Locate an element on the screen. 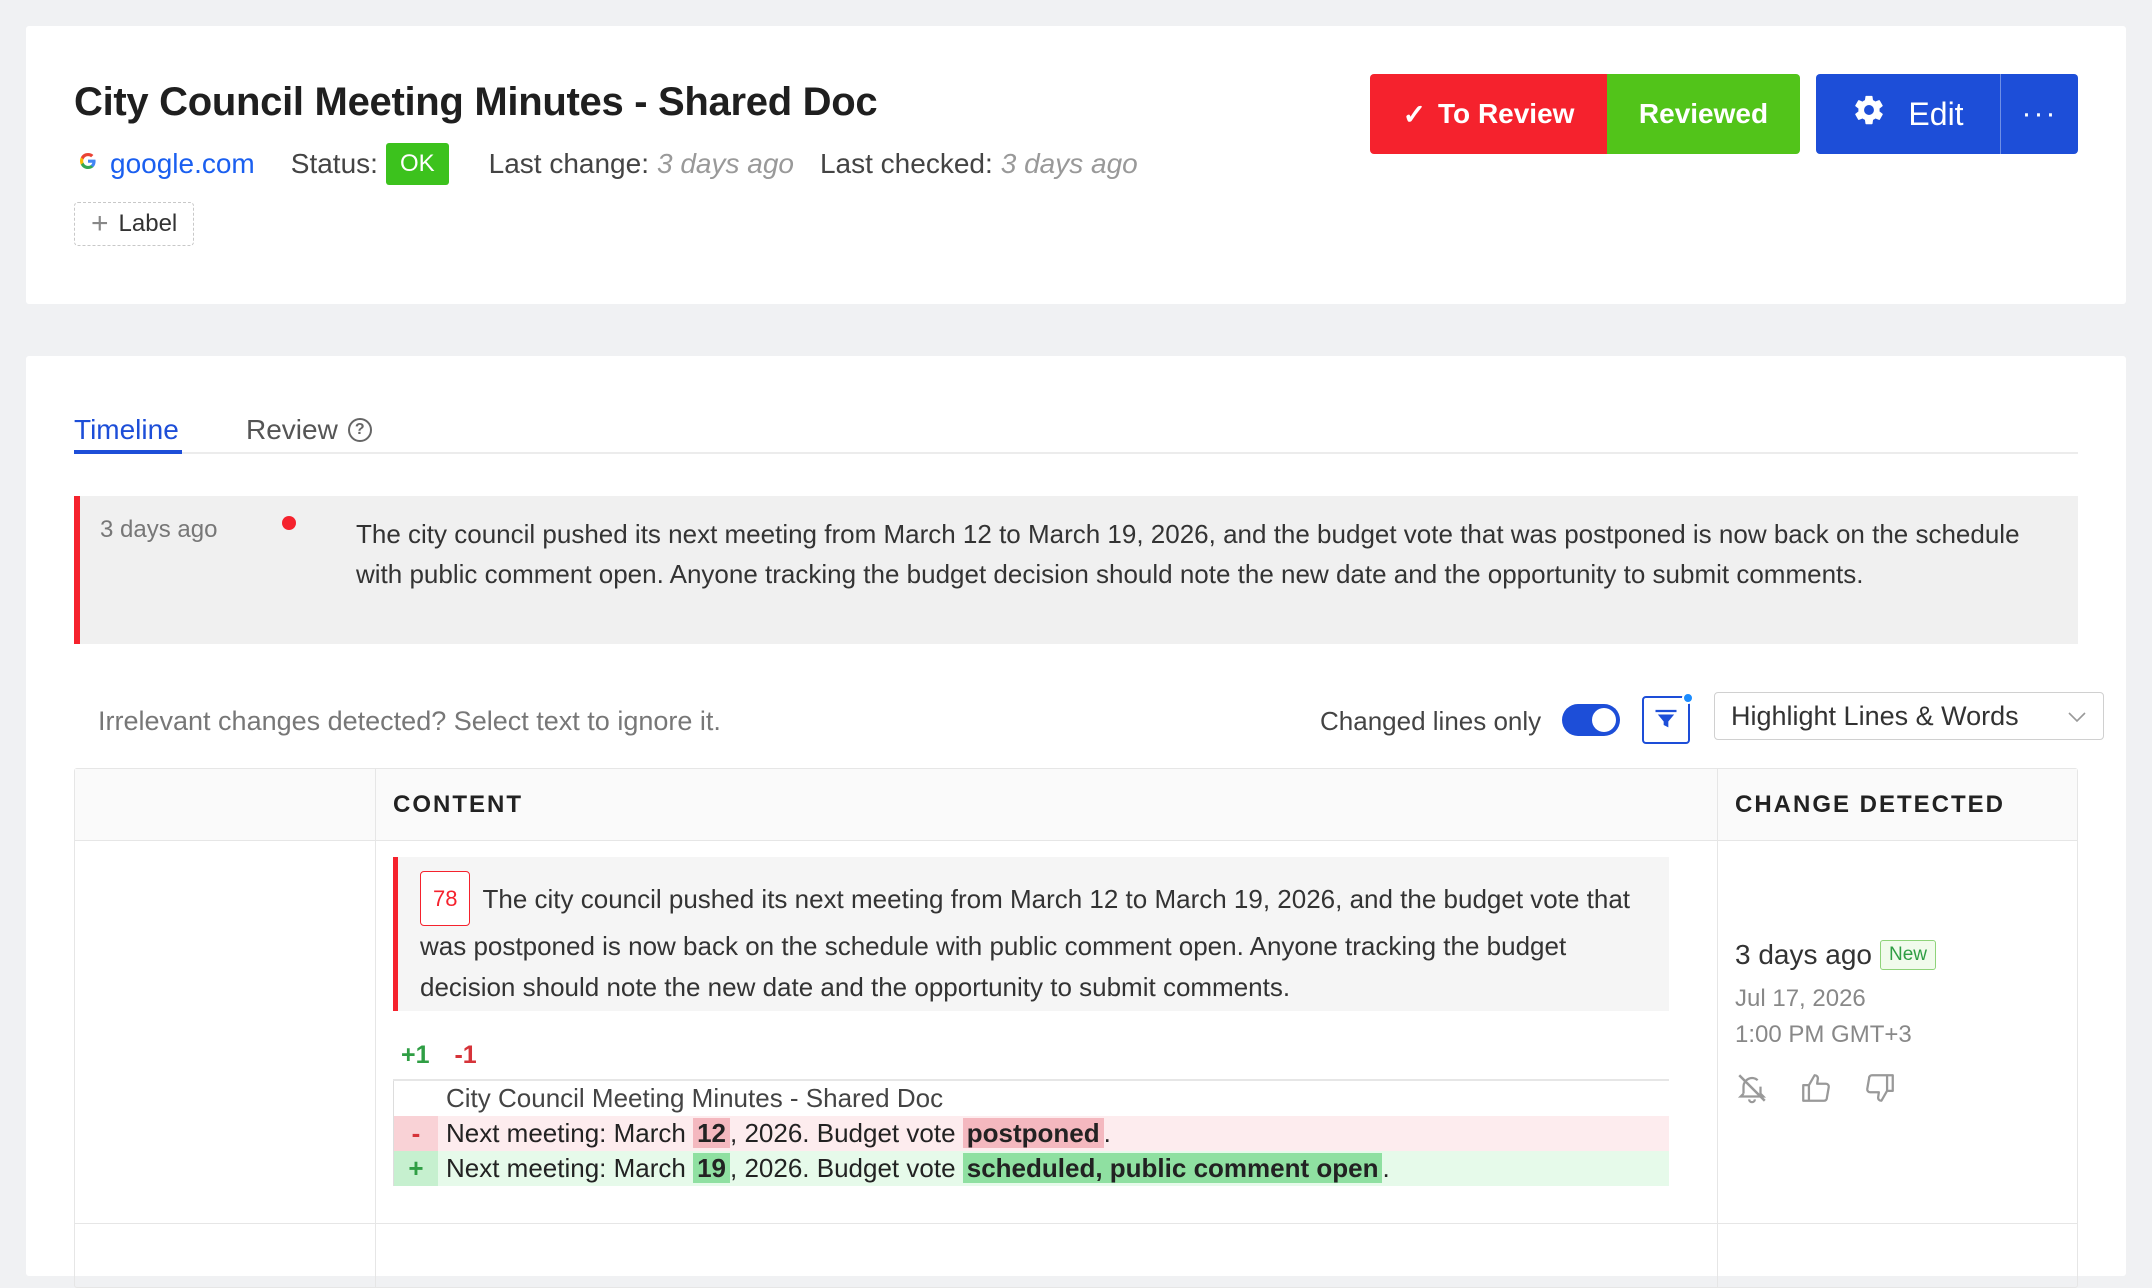 This screenshot has height=1288, width=2152. tab-review-label: Review is located at coordinates (292, 429).